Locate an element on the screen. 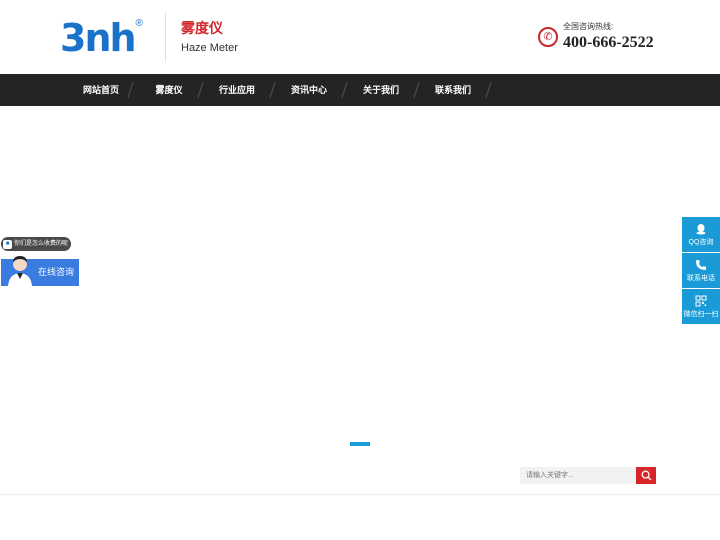 This screenshot has height=540, width=720. main-nav: 网站首页 雾度仪 行业应用 资讯中心 关于我们 联系我们 is located at coordinates (360, 90).